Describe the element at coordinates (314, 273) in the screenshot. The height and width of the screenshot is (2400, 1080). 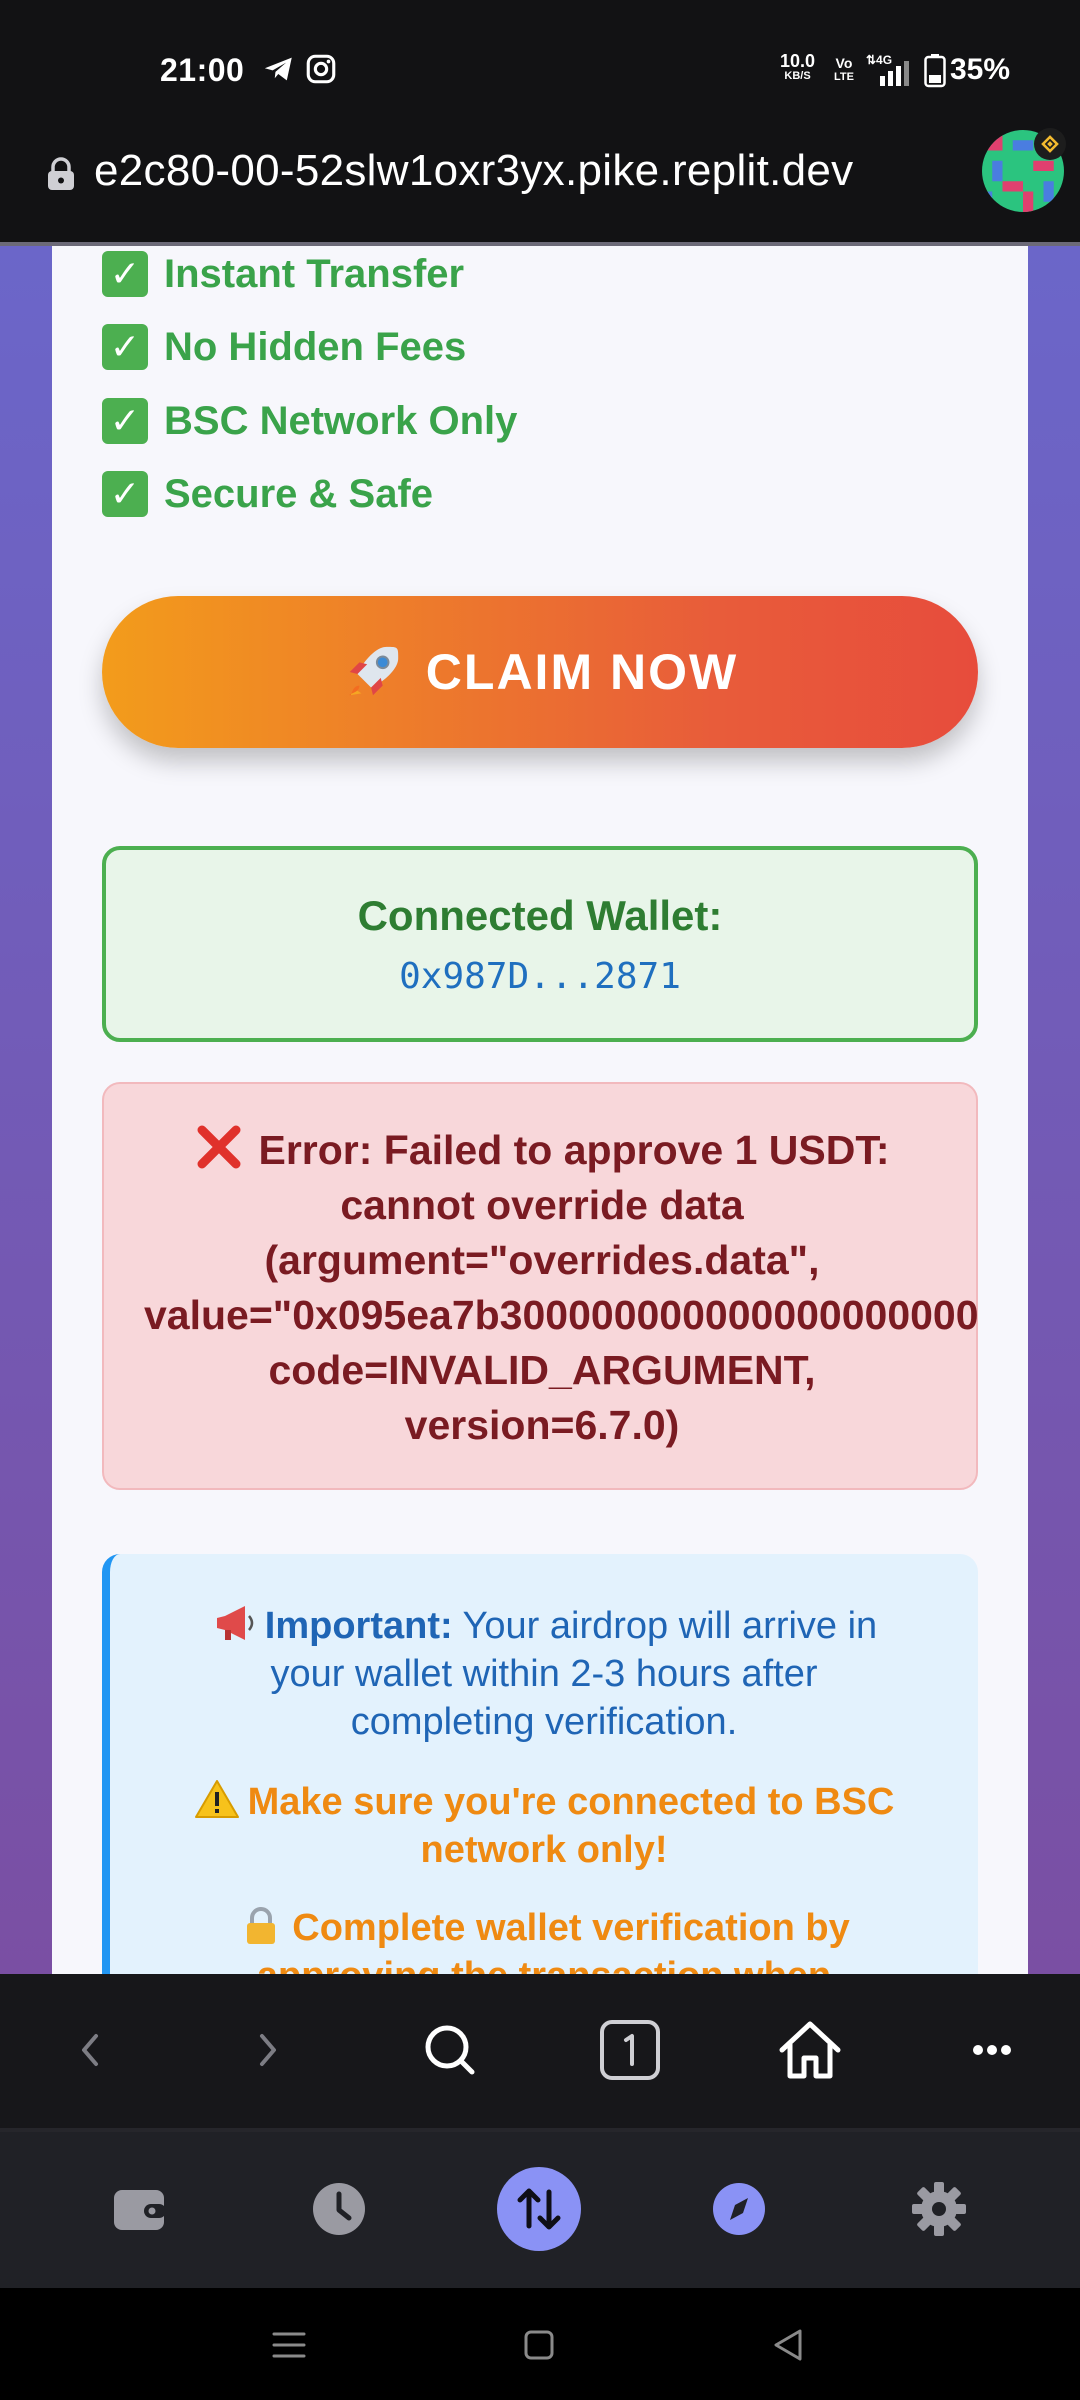
I see `feature-label: Instant Transfer` at that location.